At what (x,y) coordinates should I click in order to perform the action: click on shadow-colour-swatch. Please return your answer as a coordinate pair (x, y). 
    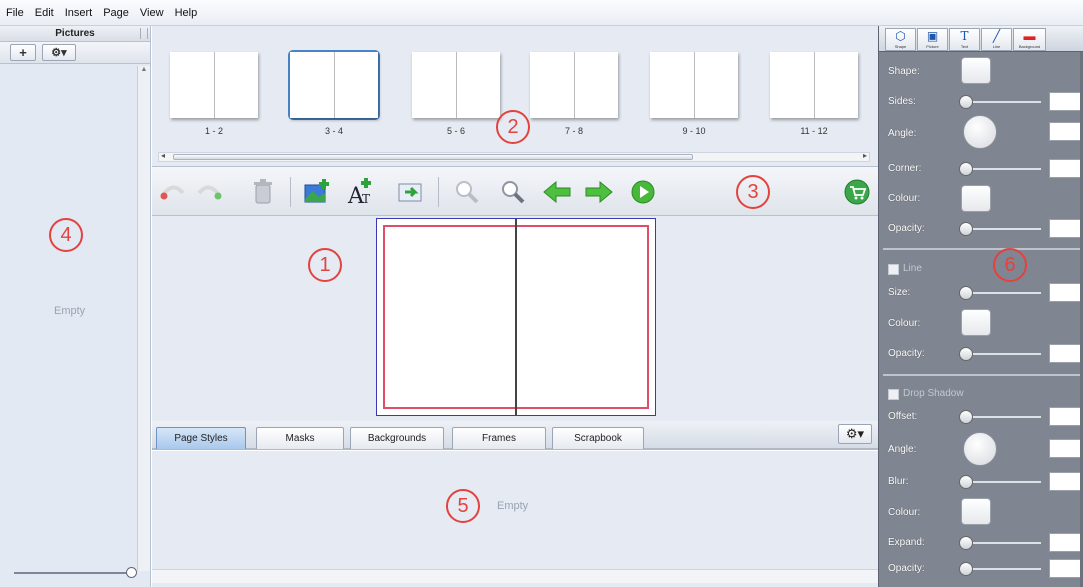
    Looking at the image, I should click on (976, 511).